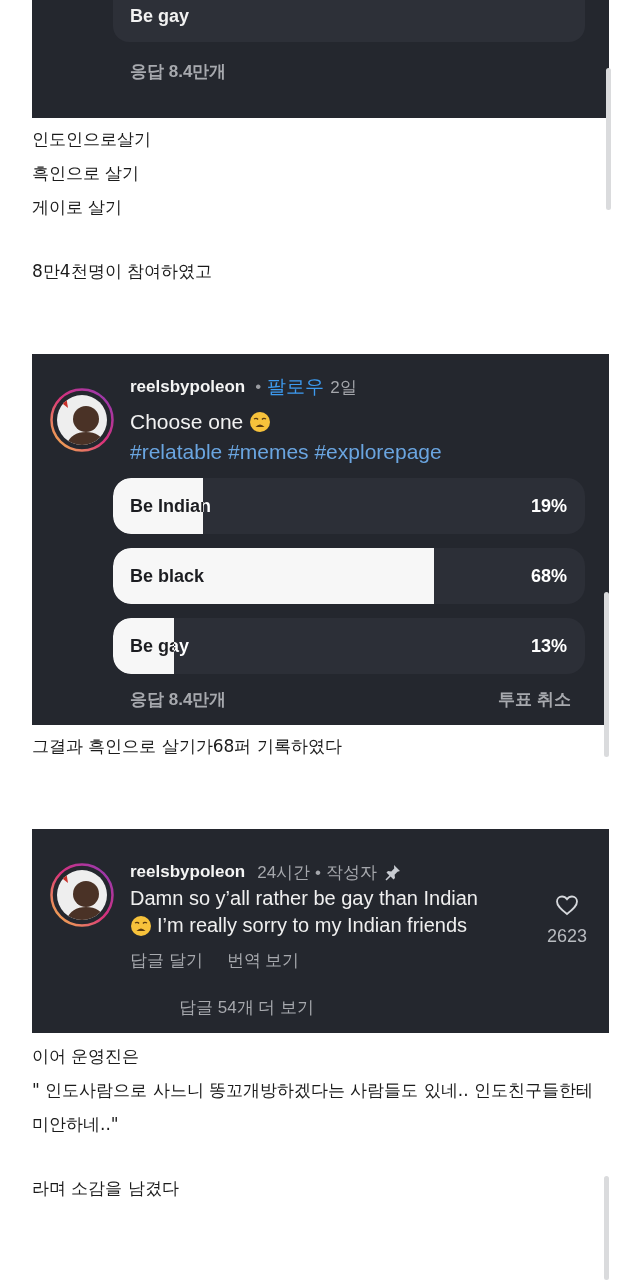  What do you see at coordinates (187, 422) in the screenshot?
I see `caption-text: Choose one` at bounding box center [187, 422].